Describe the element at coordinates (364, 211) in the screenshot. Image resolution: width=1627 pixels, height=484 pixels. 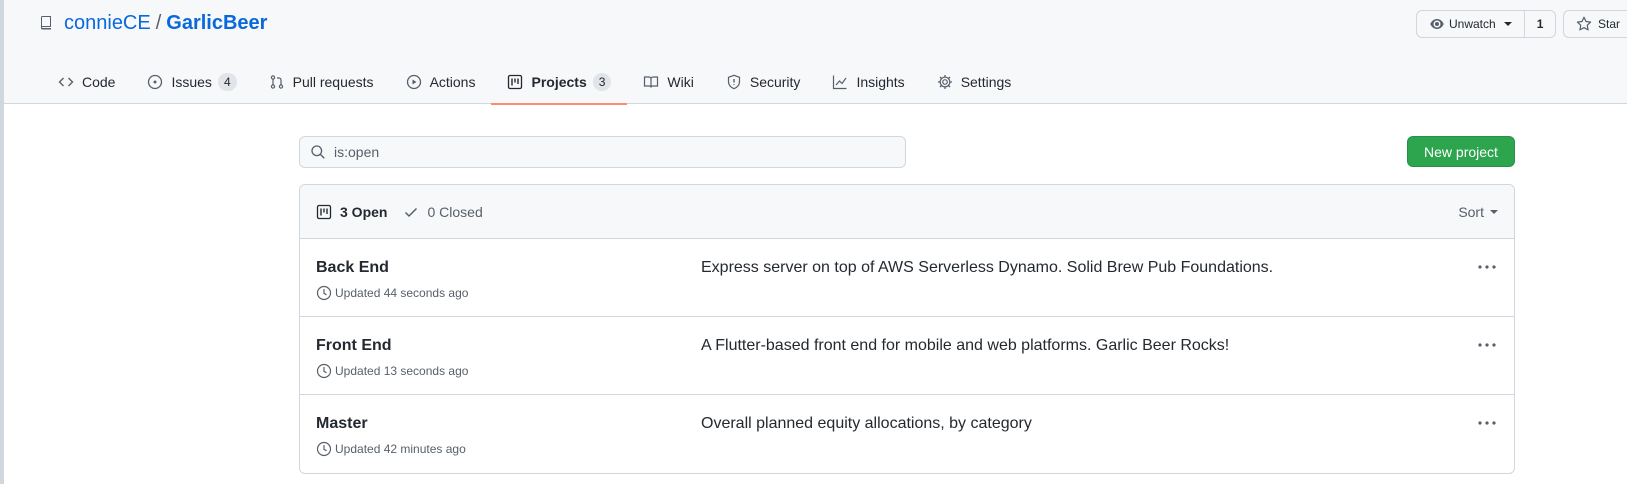
I see `open-filter-label: 3 Open` at that location.